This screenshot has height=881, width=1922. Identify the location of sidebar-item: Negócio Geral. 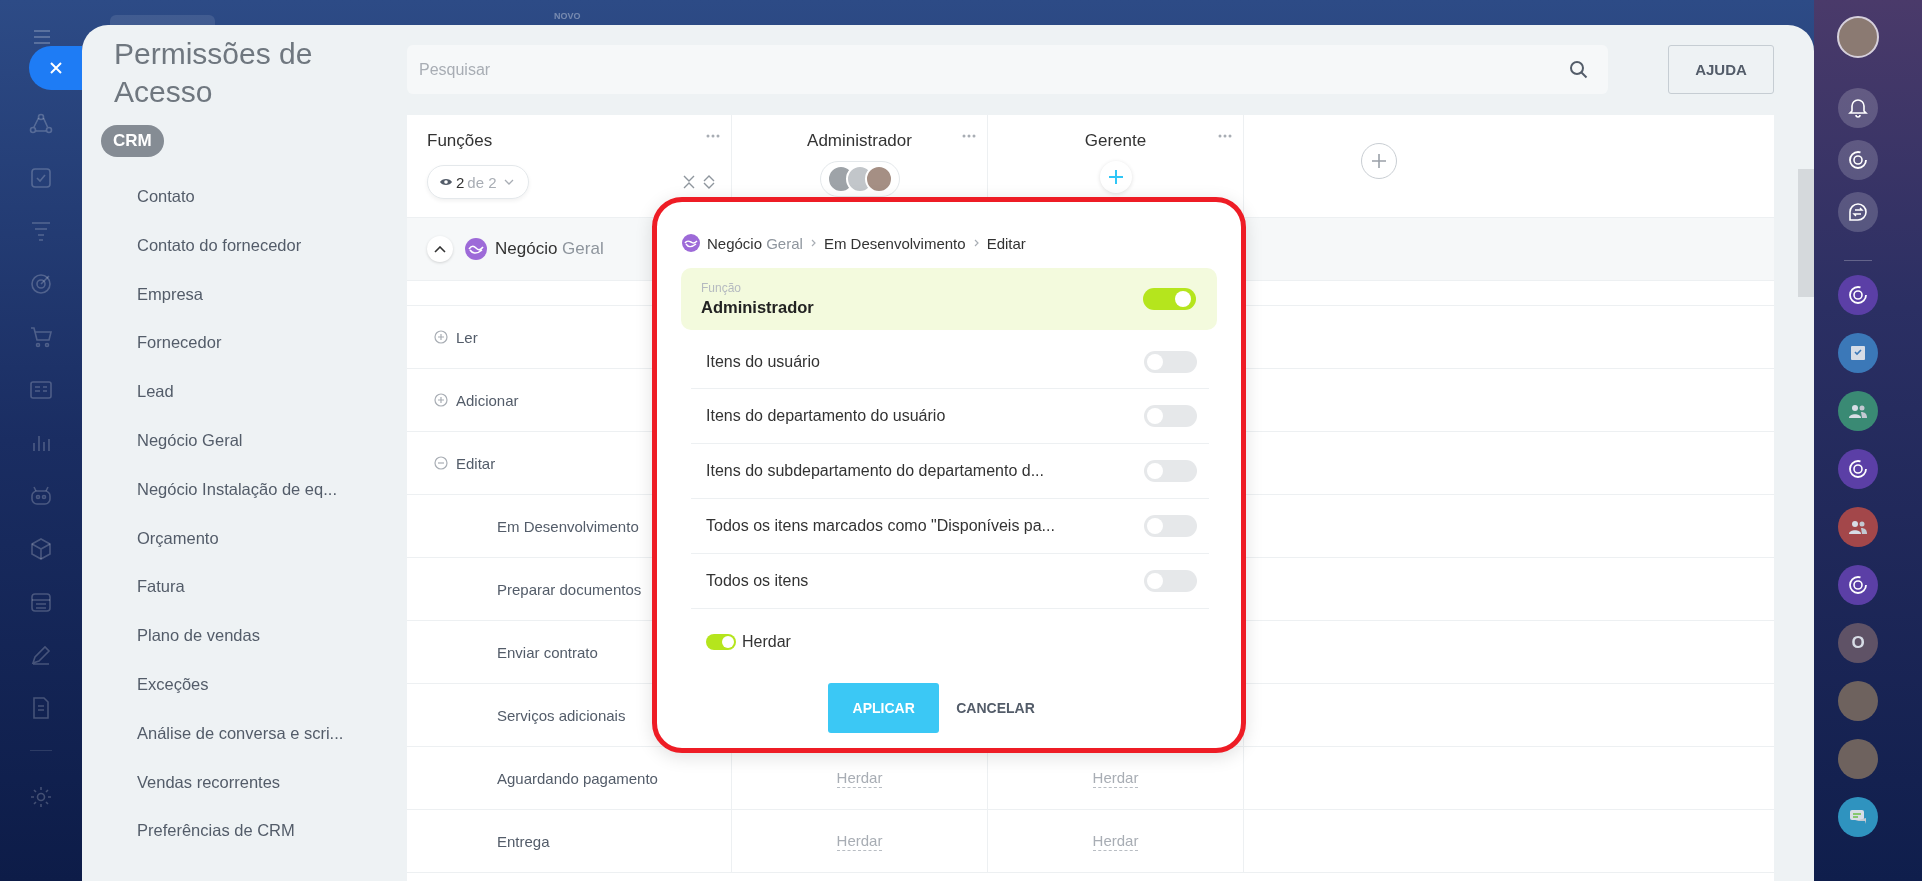
(178, 440).